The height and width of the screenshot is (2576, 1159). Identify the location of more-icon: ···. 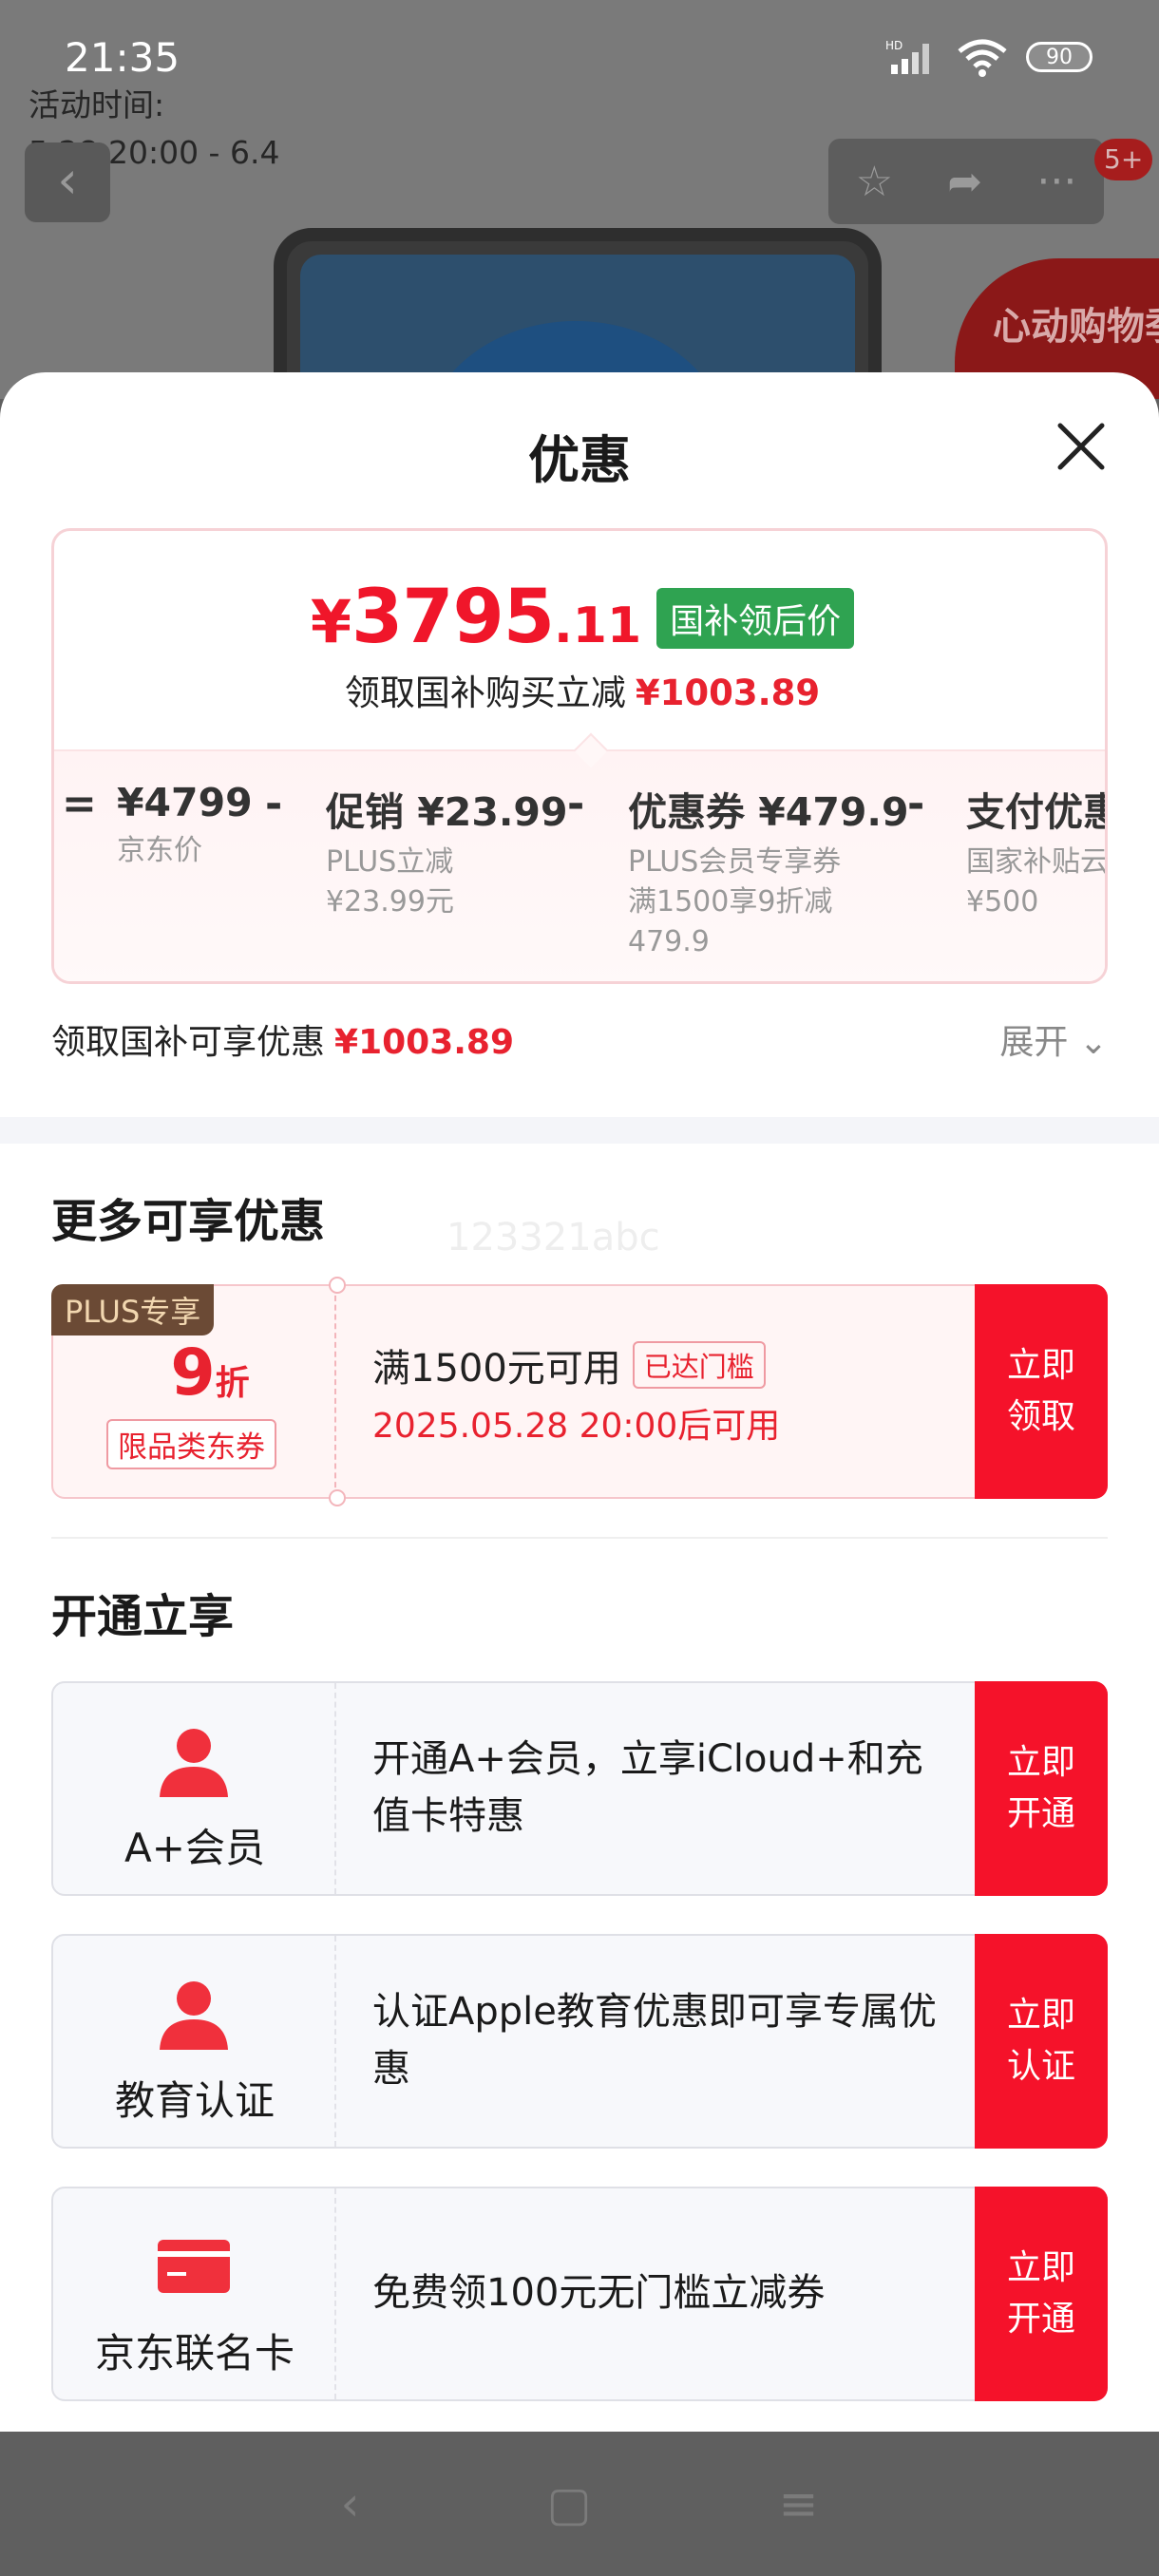
(1056, 182).